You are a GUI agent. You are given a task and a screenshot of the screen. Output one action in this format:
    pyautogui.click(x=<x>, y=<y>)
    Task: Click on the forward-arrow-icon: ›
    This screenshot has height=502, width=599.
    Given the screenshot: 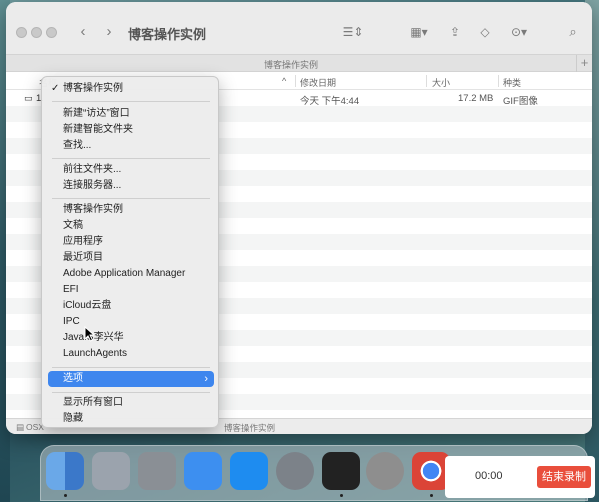 What is the action you would take?
    pyautogui.click(x=109, y=32)
    